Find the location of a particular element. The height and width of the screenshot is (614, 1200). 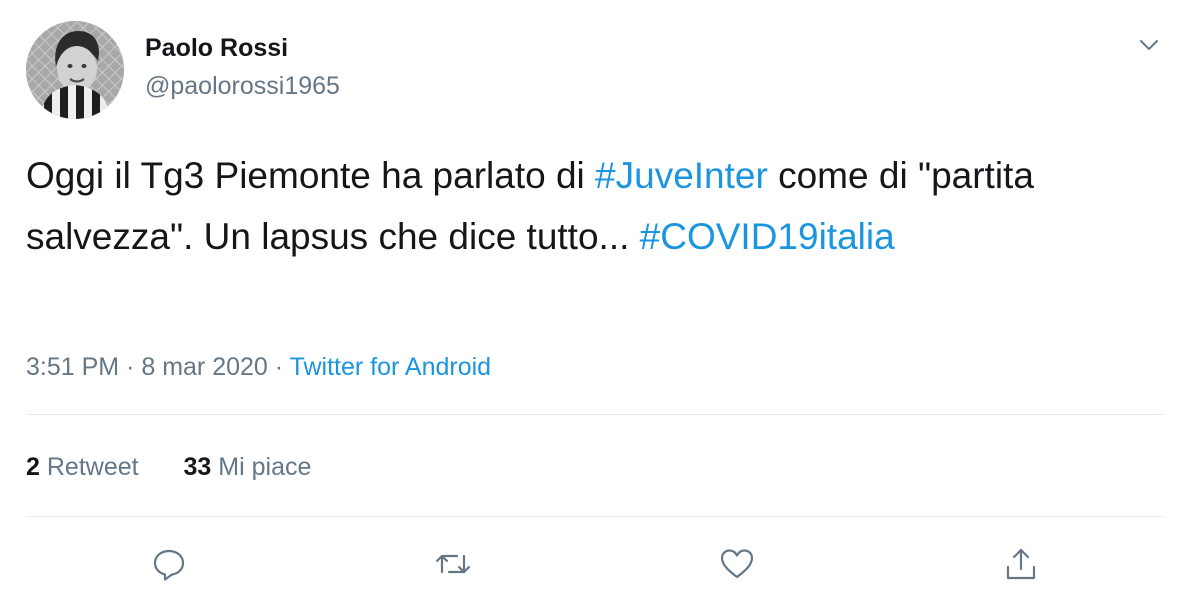

like-stat: 33 Mi piace is located at coordinates (248, 467).